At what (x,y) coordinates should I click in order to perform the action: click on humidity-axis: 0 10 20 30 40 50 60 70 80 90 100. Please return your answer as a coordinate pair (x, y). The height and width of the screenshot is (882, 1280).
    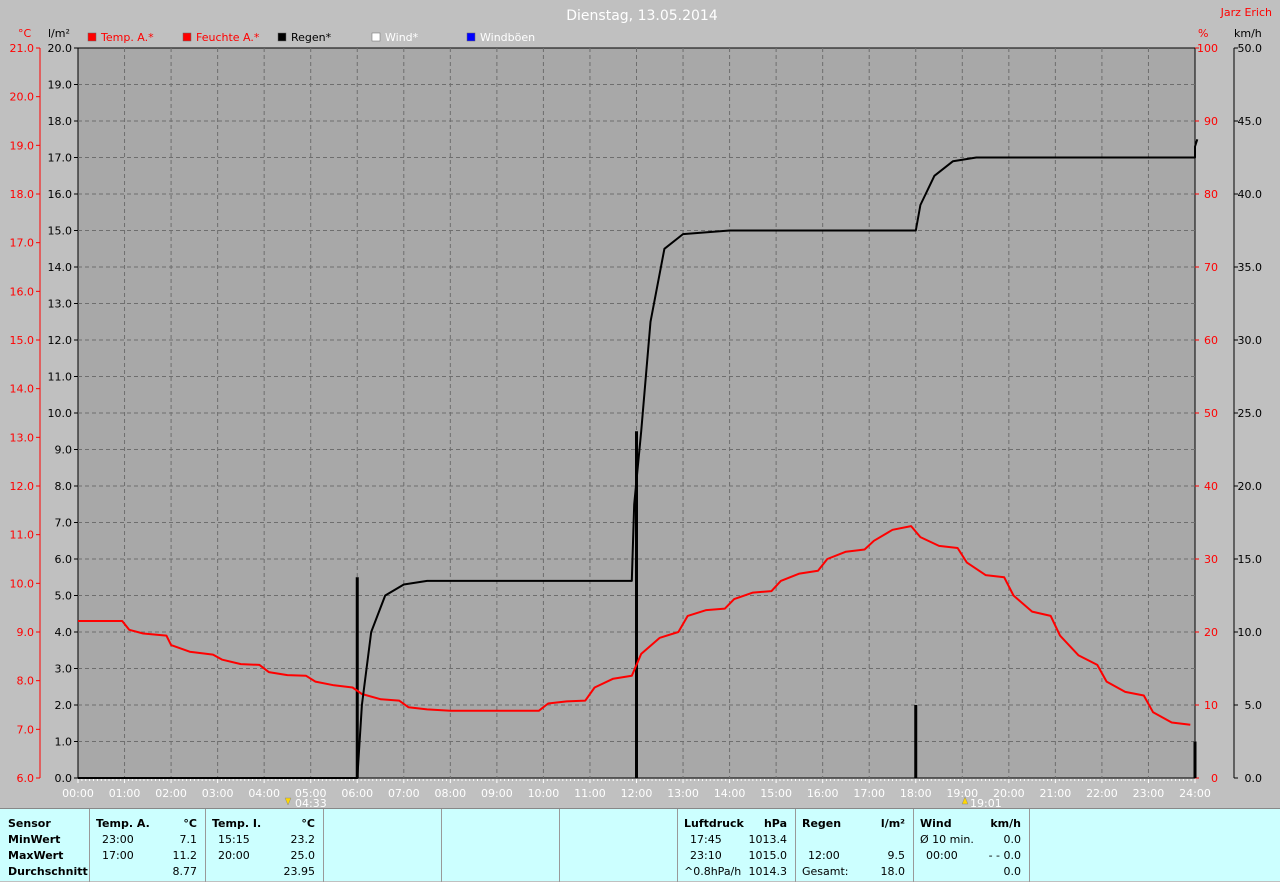
    Looking at the image, I should click on (1206, 413).